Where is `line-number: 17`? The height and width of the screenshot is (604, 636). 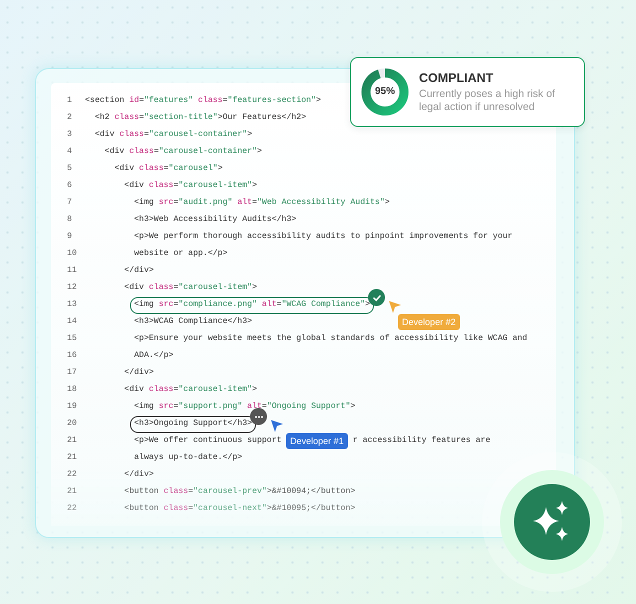 line-number: 17 is located at coordinates (72, 373).